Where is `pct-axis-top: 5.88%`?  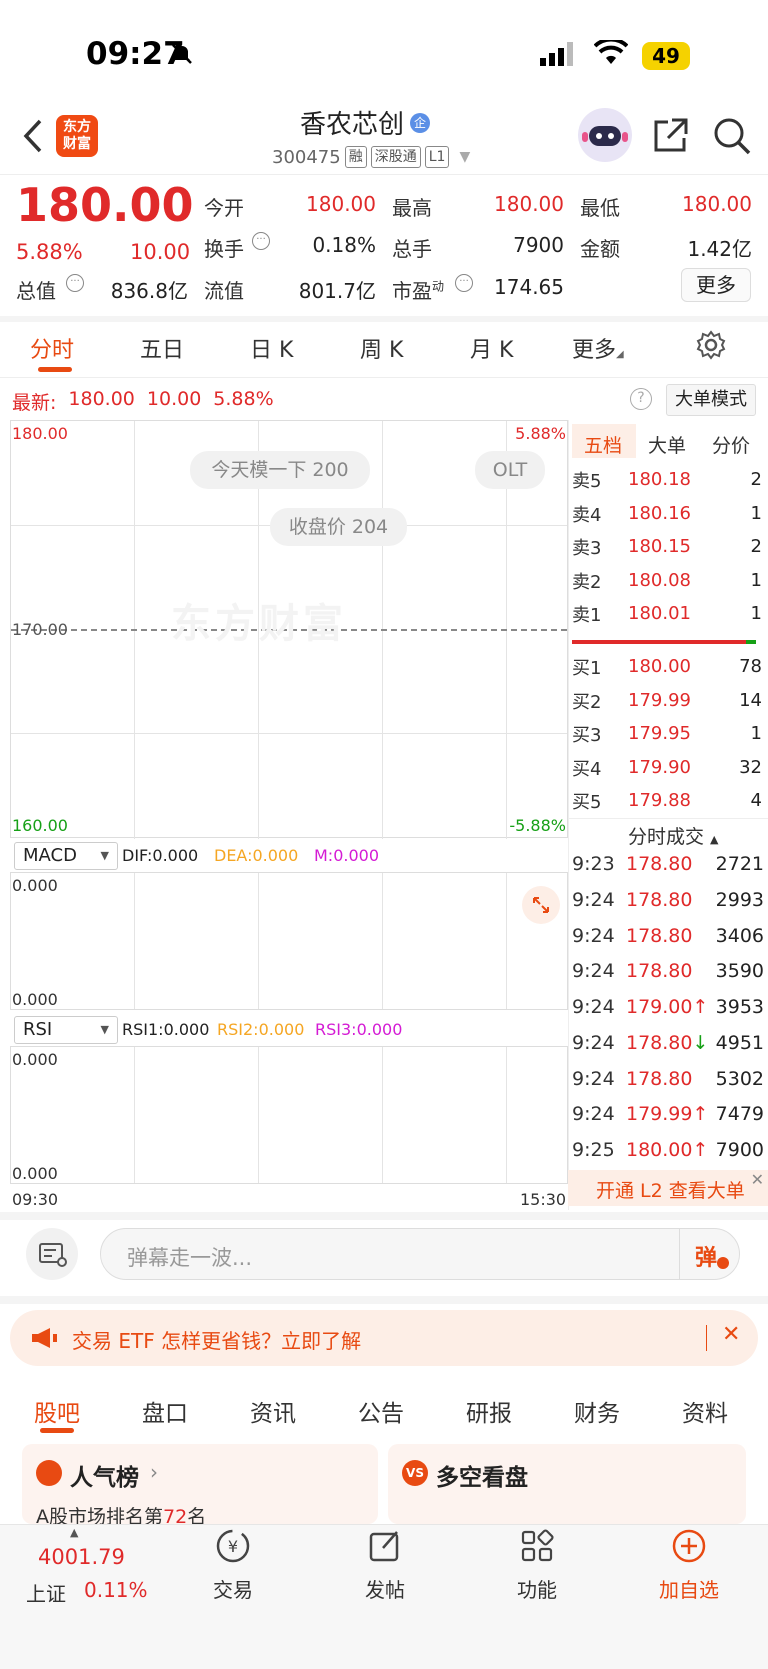
pct-axis-top: 5.88% is located at coordinates (540, 433).